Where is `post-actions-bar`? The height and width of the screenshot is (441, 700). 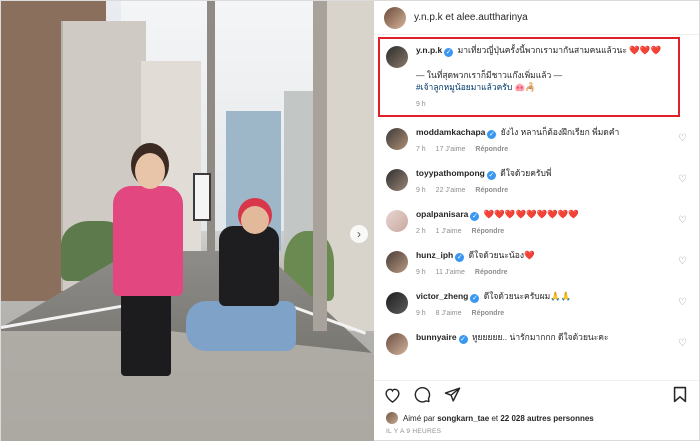 post-actions-bar is located at coordinates (536, 394).